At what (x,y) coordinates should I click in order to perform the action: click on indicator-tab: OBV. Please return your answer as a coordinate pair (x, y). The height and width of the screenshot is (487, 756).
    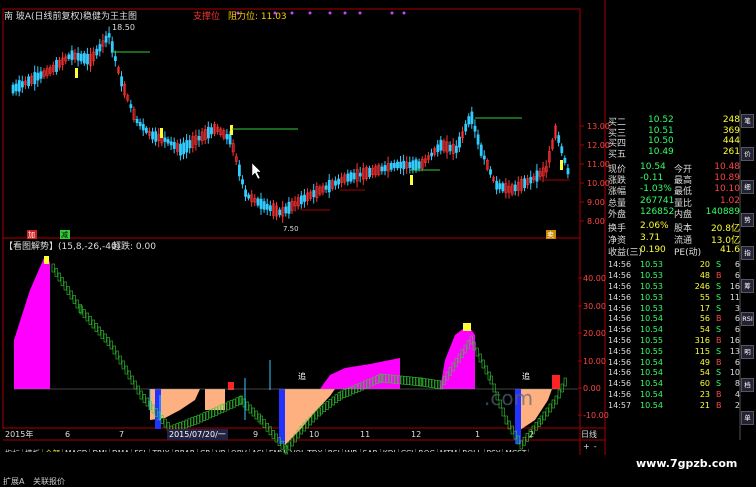
    Looking at the image, I should click on (239, 450).